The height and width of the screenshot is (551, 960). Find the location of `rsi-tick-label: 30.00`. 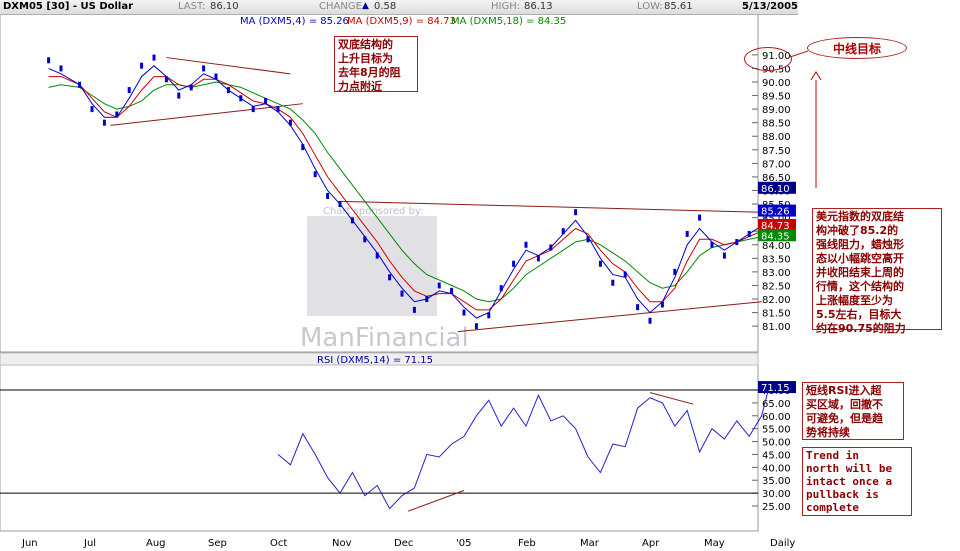

rsi-tick-label: 30.00 is located at coordinates (776, 494).